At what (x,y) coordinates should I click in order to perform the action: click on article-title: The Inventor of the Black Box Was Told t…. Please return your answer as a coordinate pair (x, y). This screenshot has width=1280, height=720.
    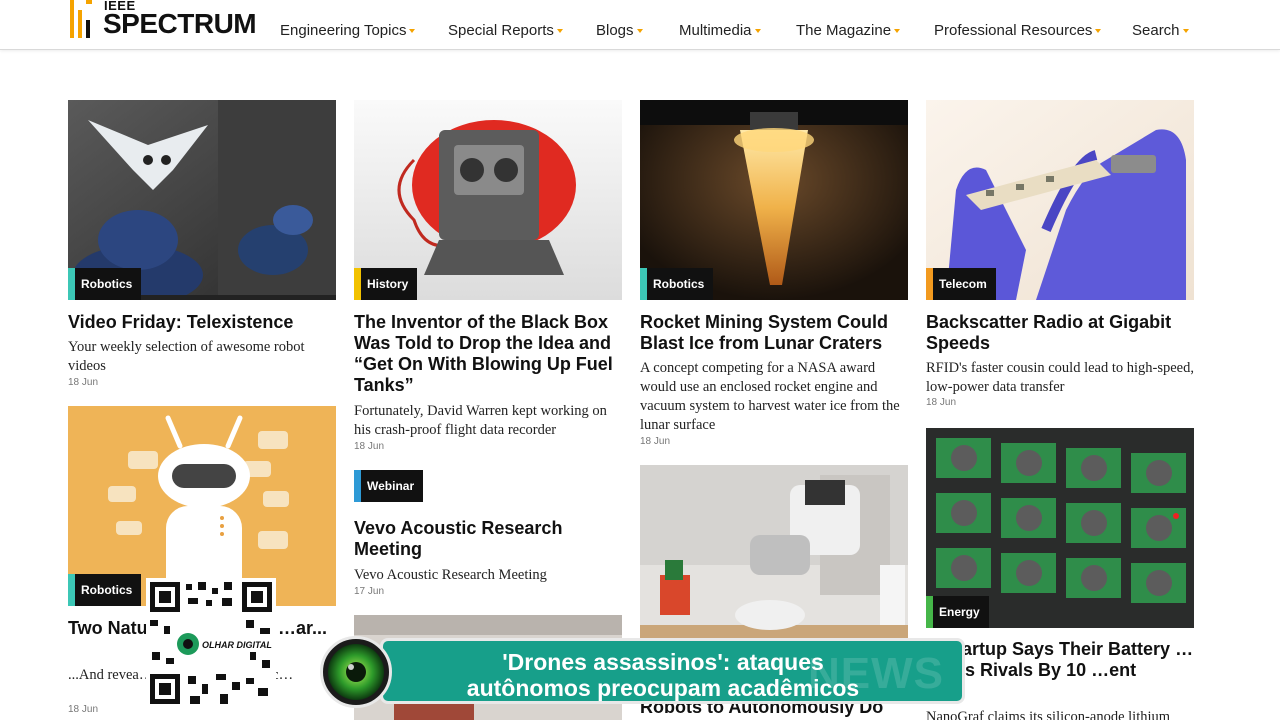
    Looking at the image, I should click on (488, 354).